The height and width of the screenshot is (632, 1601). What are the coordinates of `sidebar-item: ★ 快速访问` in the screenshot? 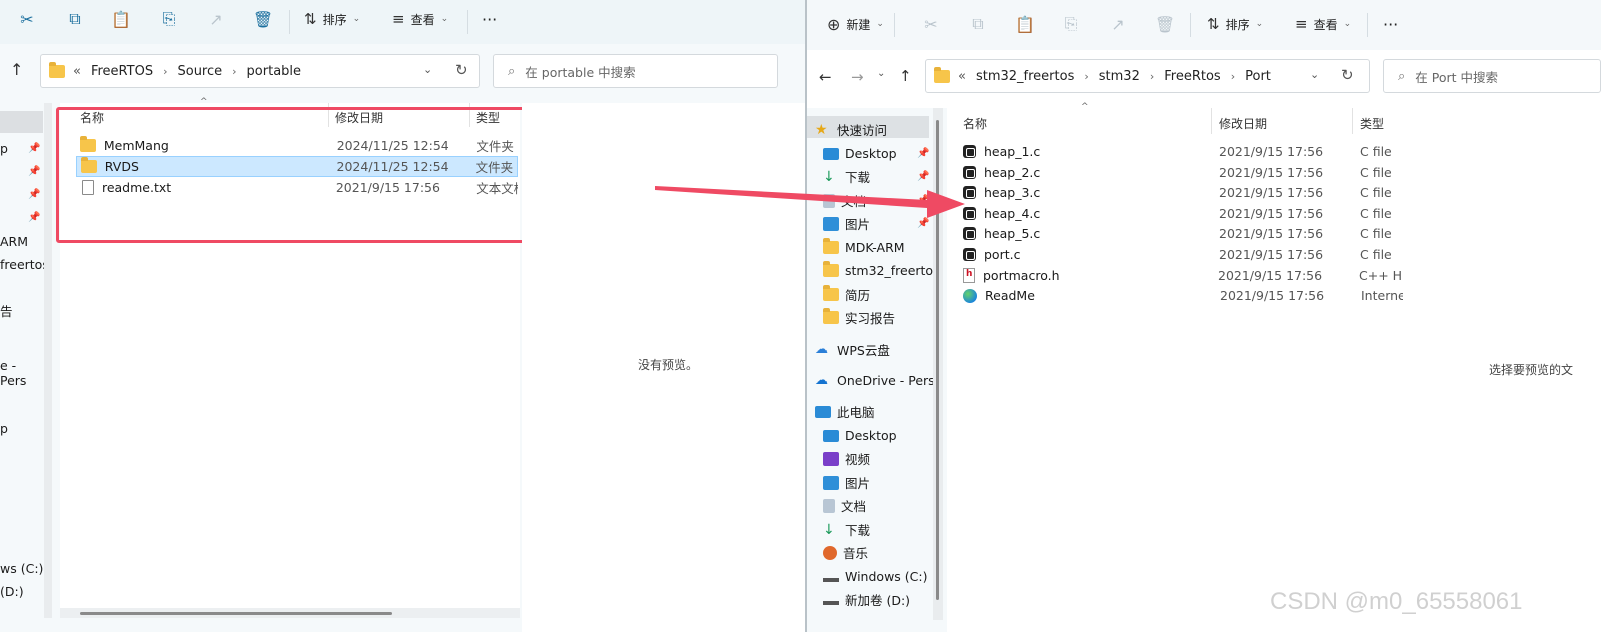 It's located at (851, 129).